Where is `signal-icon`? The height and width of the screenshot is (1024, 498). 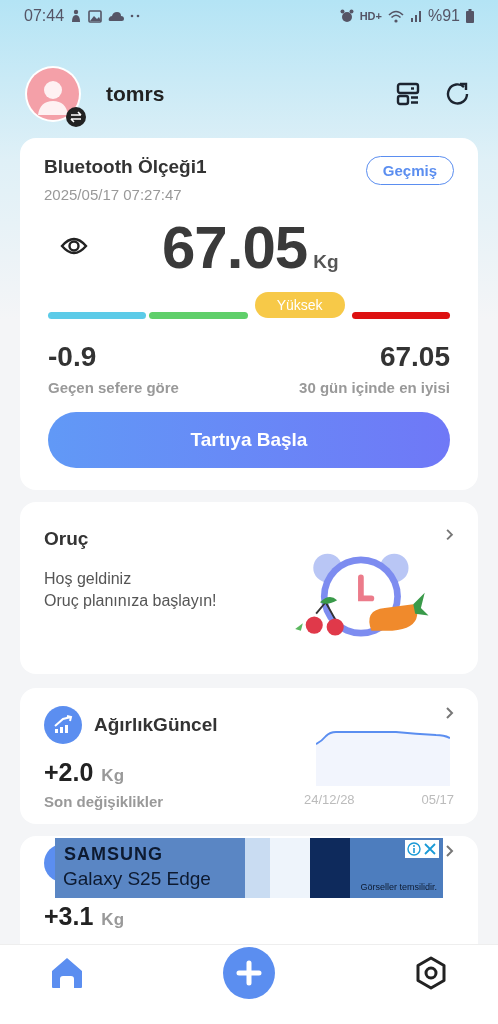
signal-icon is located at coordinates (415, 16).